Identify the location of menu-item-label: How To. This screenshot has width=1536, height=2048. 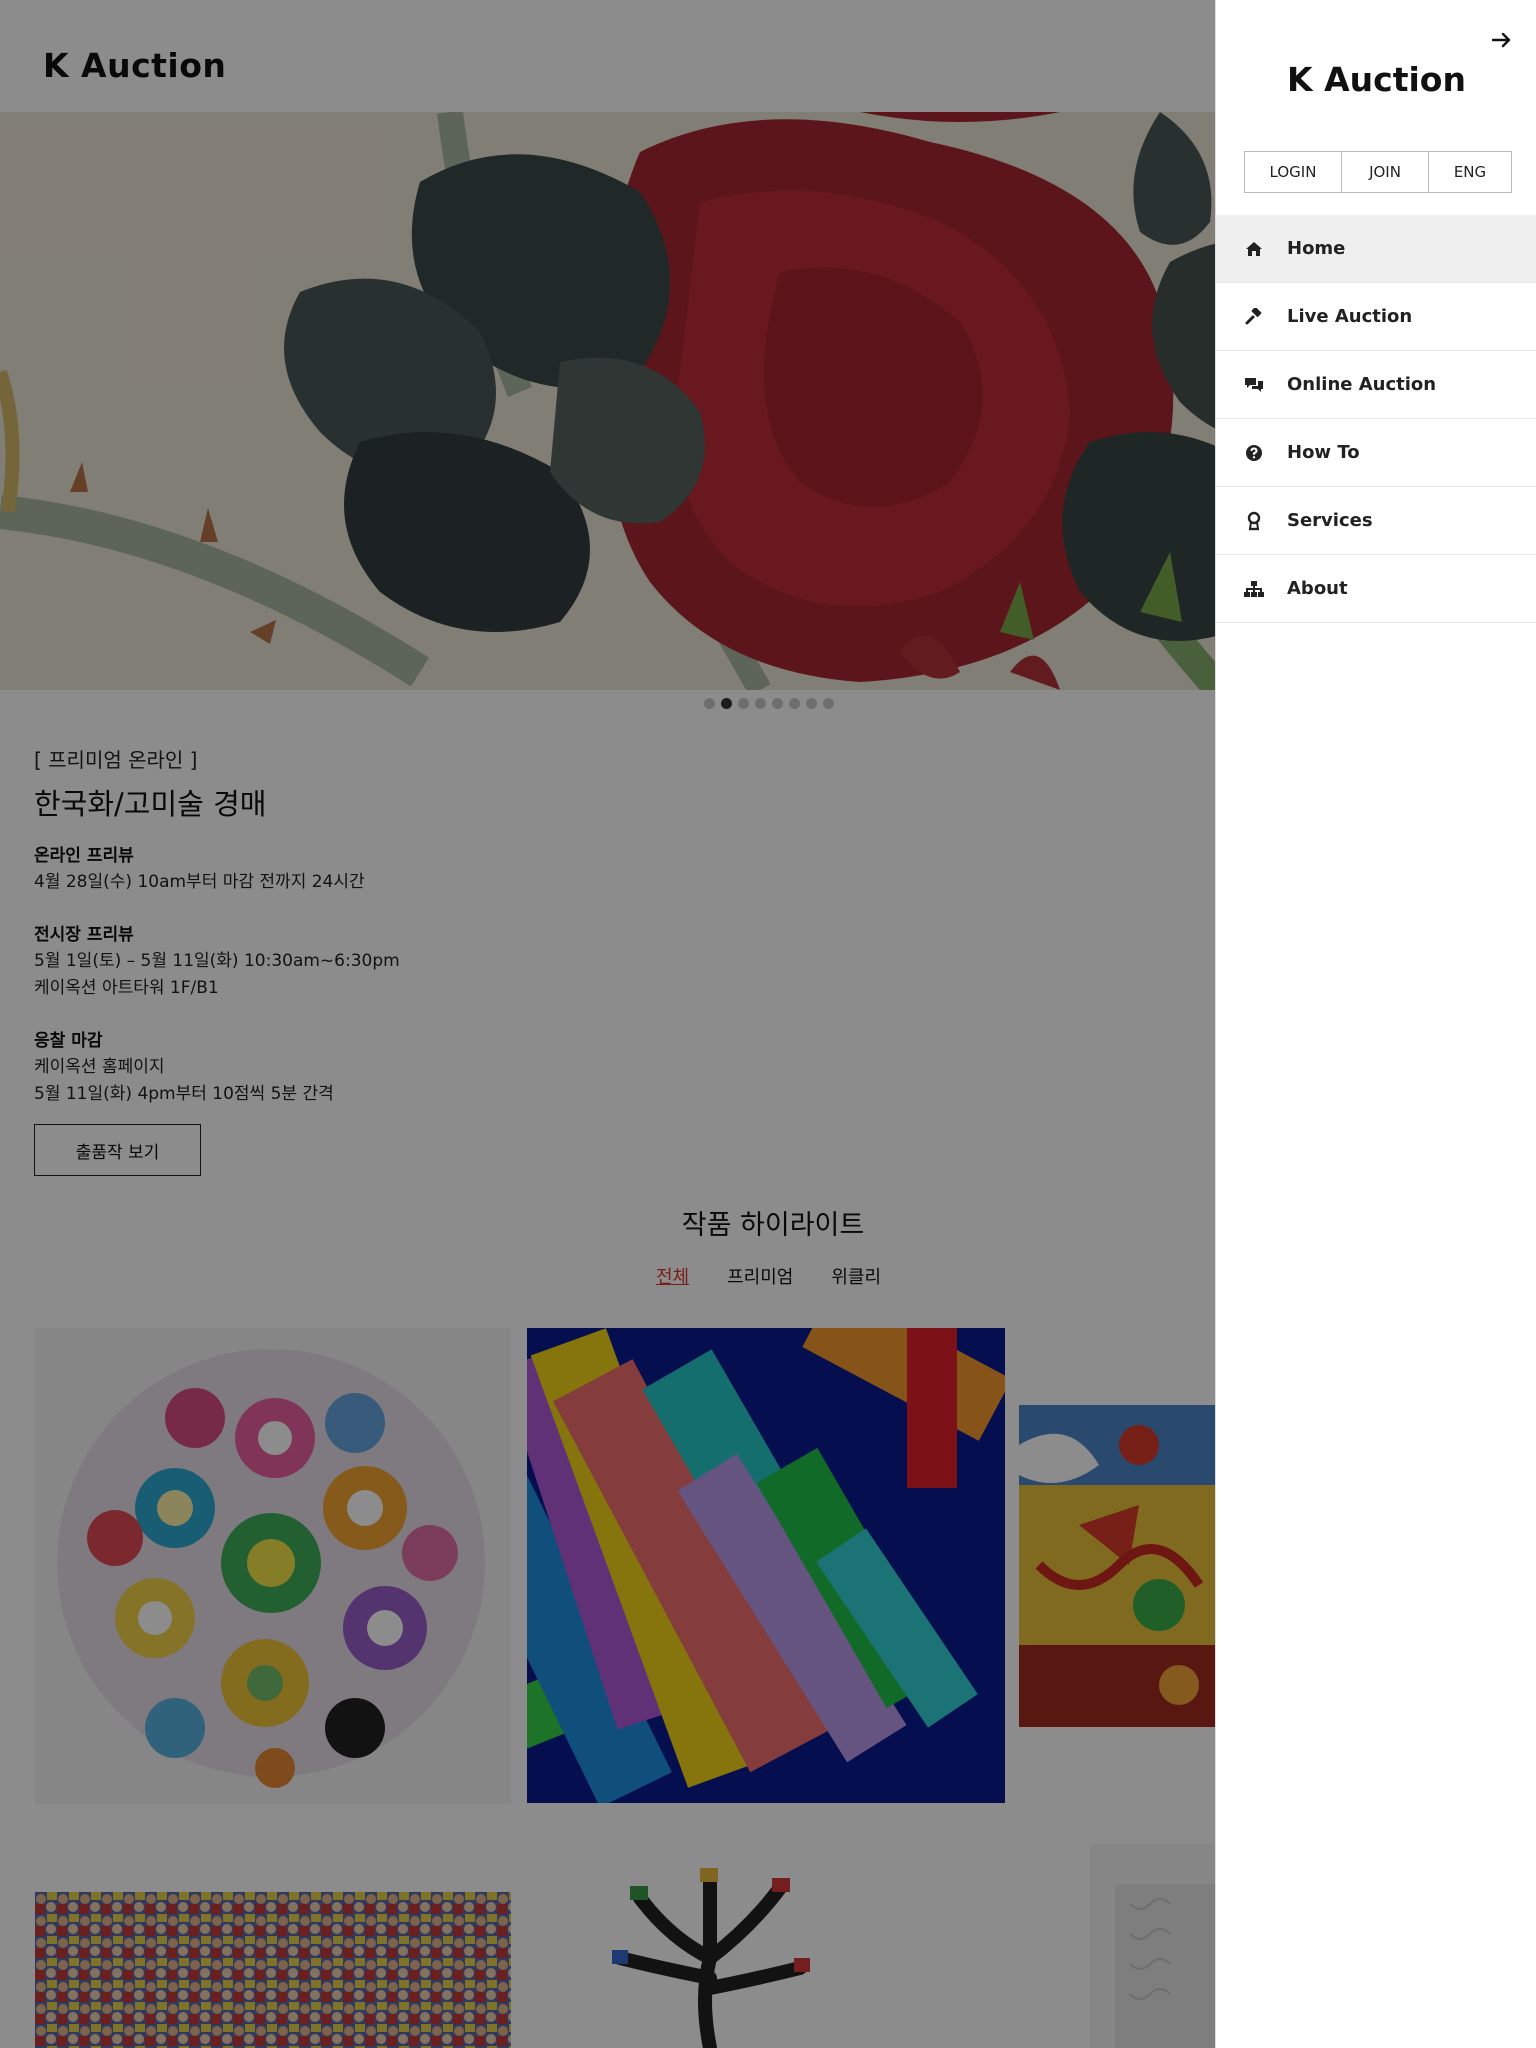
(1323, 452).